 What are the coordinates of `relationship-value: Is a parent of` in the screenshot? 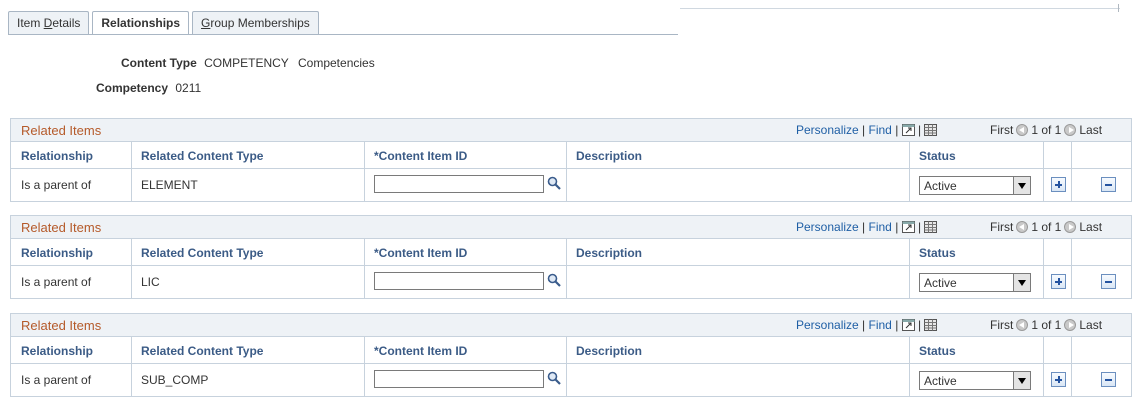 It's located at (56, 282).